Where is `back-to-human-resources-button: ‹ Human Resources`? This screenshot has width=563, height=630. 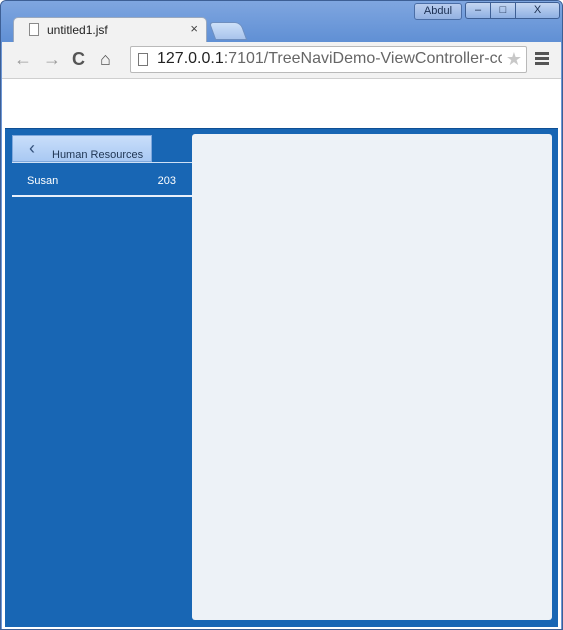
back-to-human-resources-button: ‹ Human Resources is located at coordinates (82, 148).